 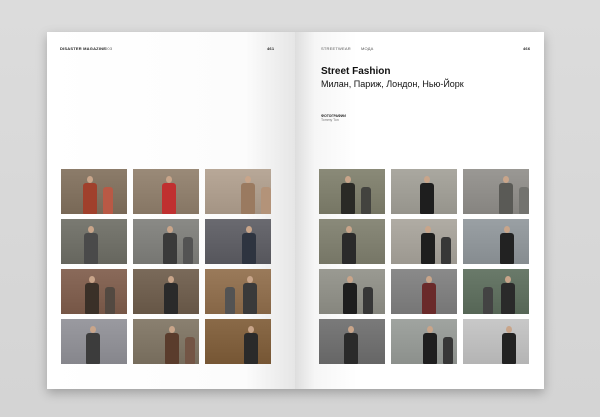 What do you see at coordinates (83, 48) in the screenshot?
I see `magazine-name: DISASTER MAGAZINE` at bounding box center [83, 48].